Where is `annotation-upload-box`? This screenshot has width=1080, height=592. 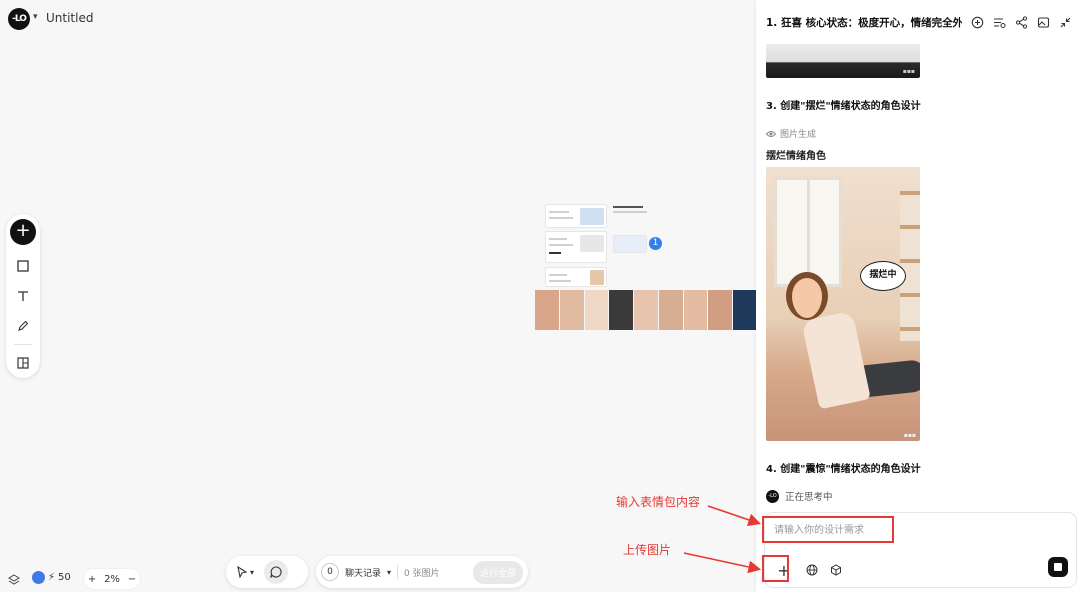 annotation-upload-box is located at coordinates (775, 568).